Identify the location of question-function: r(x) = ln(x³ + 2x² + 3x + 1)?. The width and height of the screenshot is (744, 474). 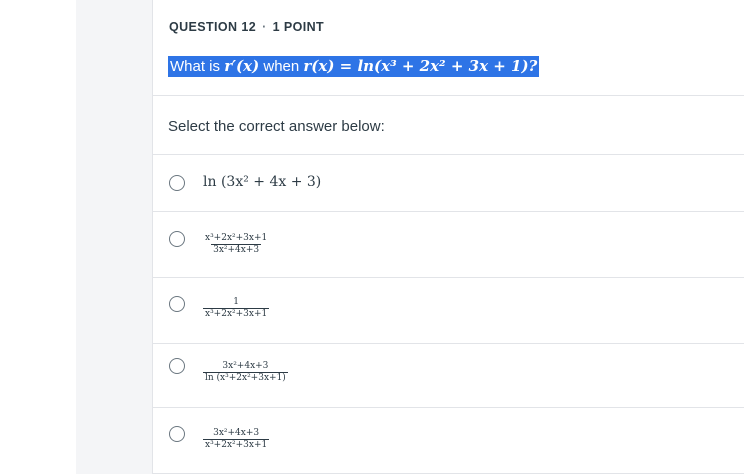
(420, 66).